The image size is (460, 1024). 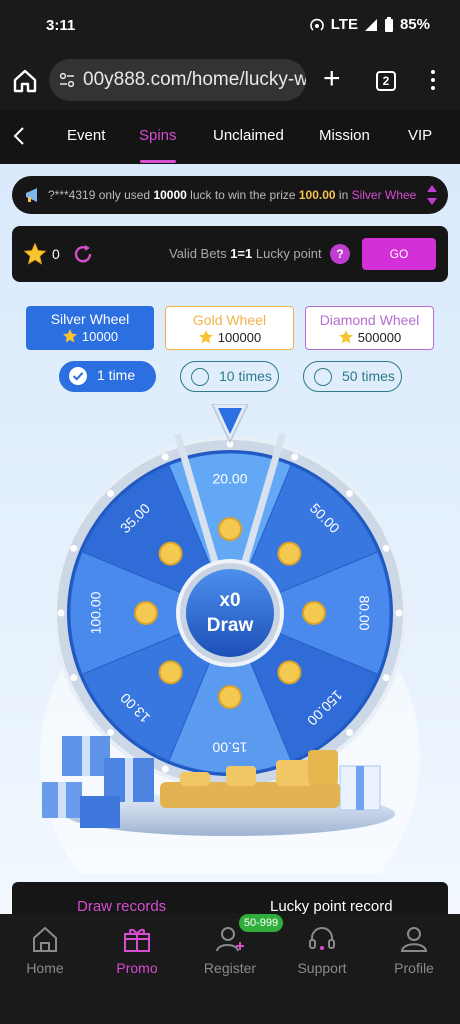 What do you see at coordinates (83, 254) in the screenshot?
I see `refresh-icon` at bounding box center [83, 254].